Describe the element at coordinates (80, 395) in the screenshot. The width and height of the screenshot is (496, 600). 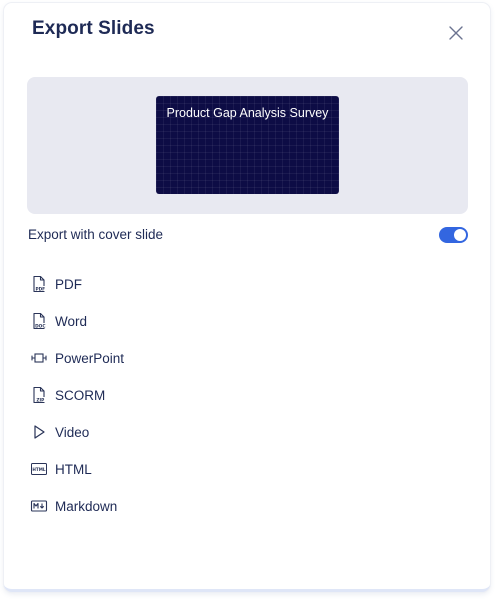
I see `format-label: SCORM` at that location.